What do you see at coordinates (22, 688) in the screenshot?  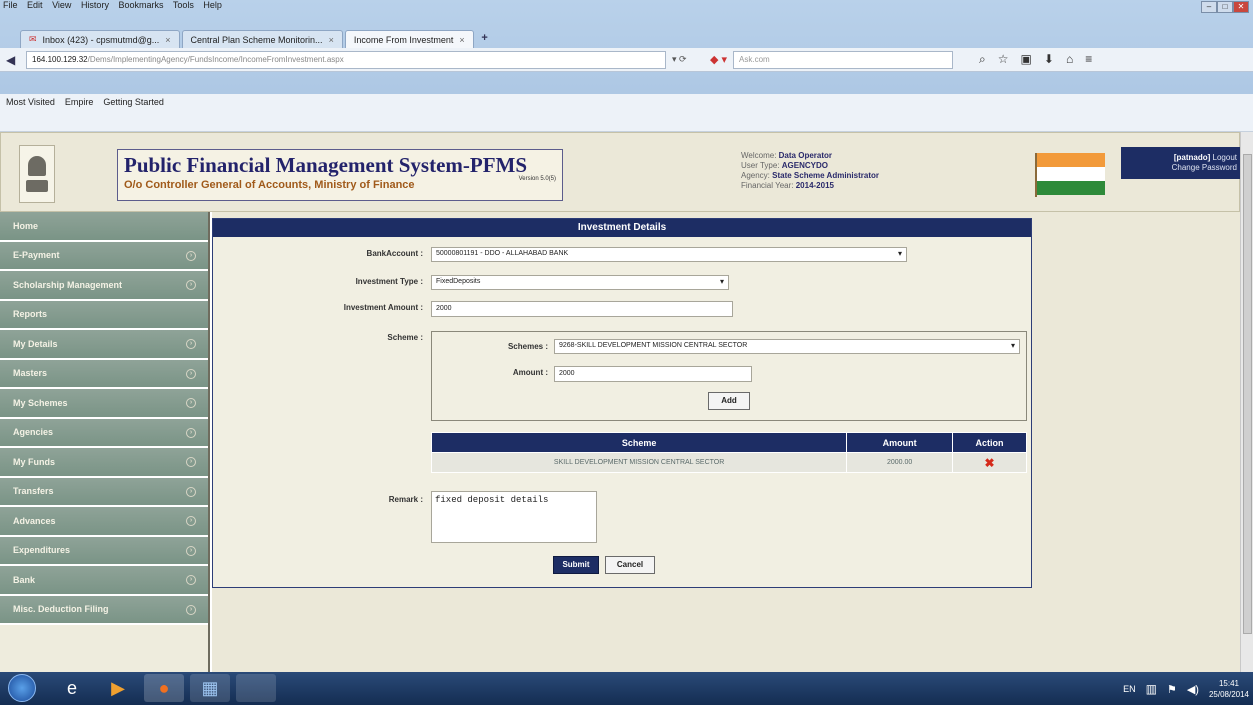 I see `start-button` at bounding box center [22, 688].